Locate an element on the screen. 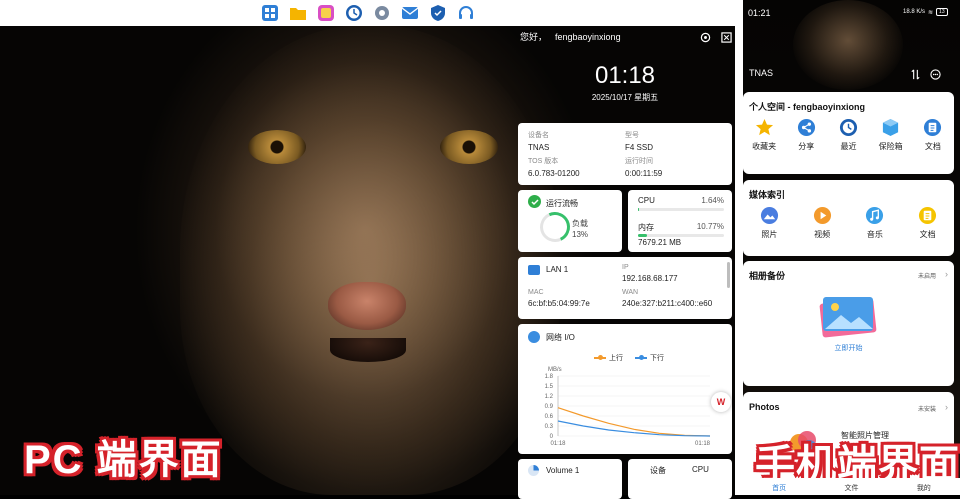 The height and width of the screenshot is (499, 960). share-icon is located at coordinates (806, 127).